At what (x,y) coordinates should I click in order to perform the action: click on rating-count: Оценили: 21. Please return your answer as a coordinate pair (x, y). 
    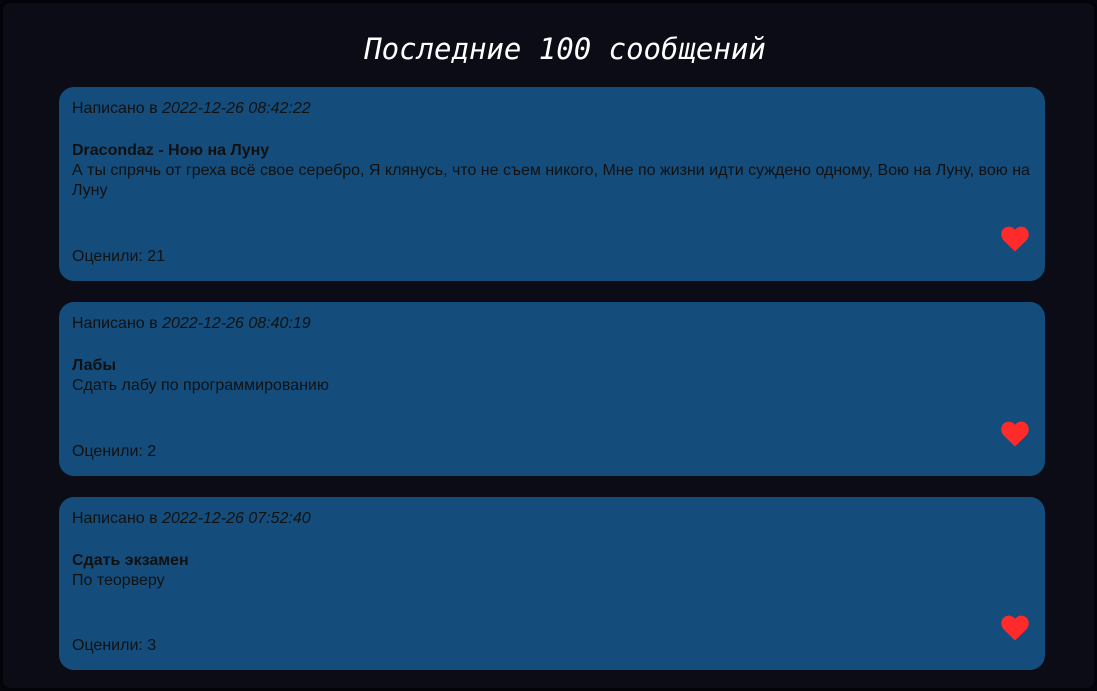
    Looking at the image, I should click on (119, 256).